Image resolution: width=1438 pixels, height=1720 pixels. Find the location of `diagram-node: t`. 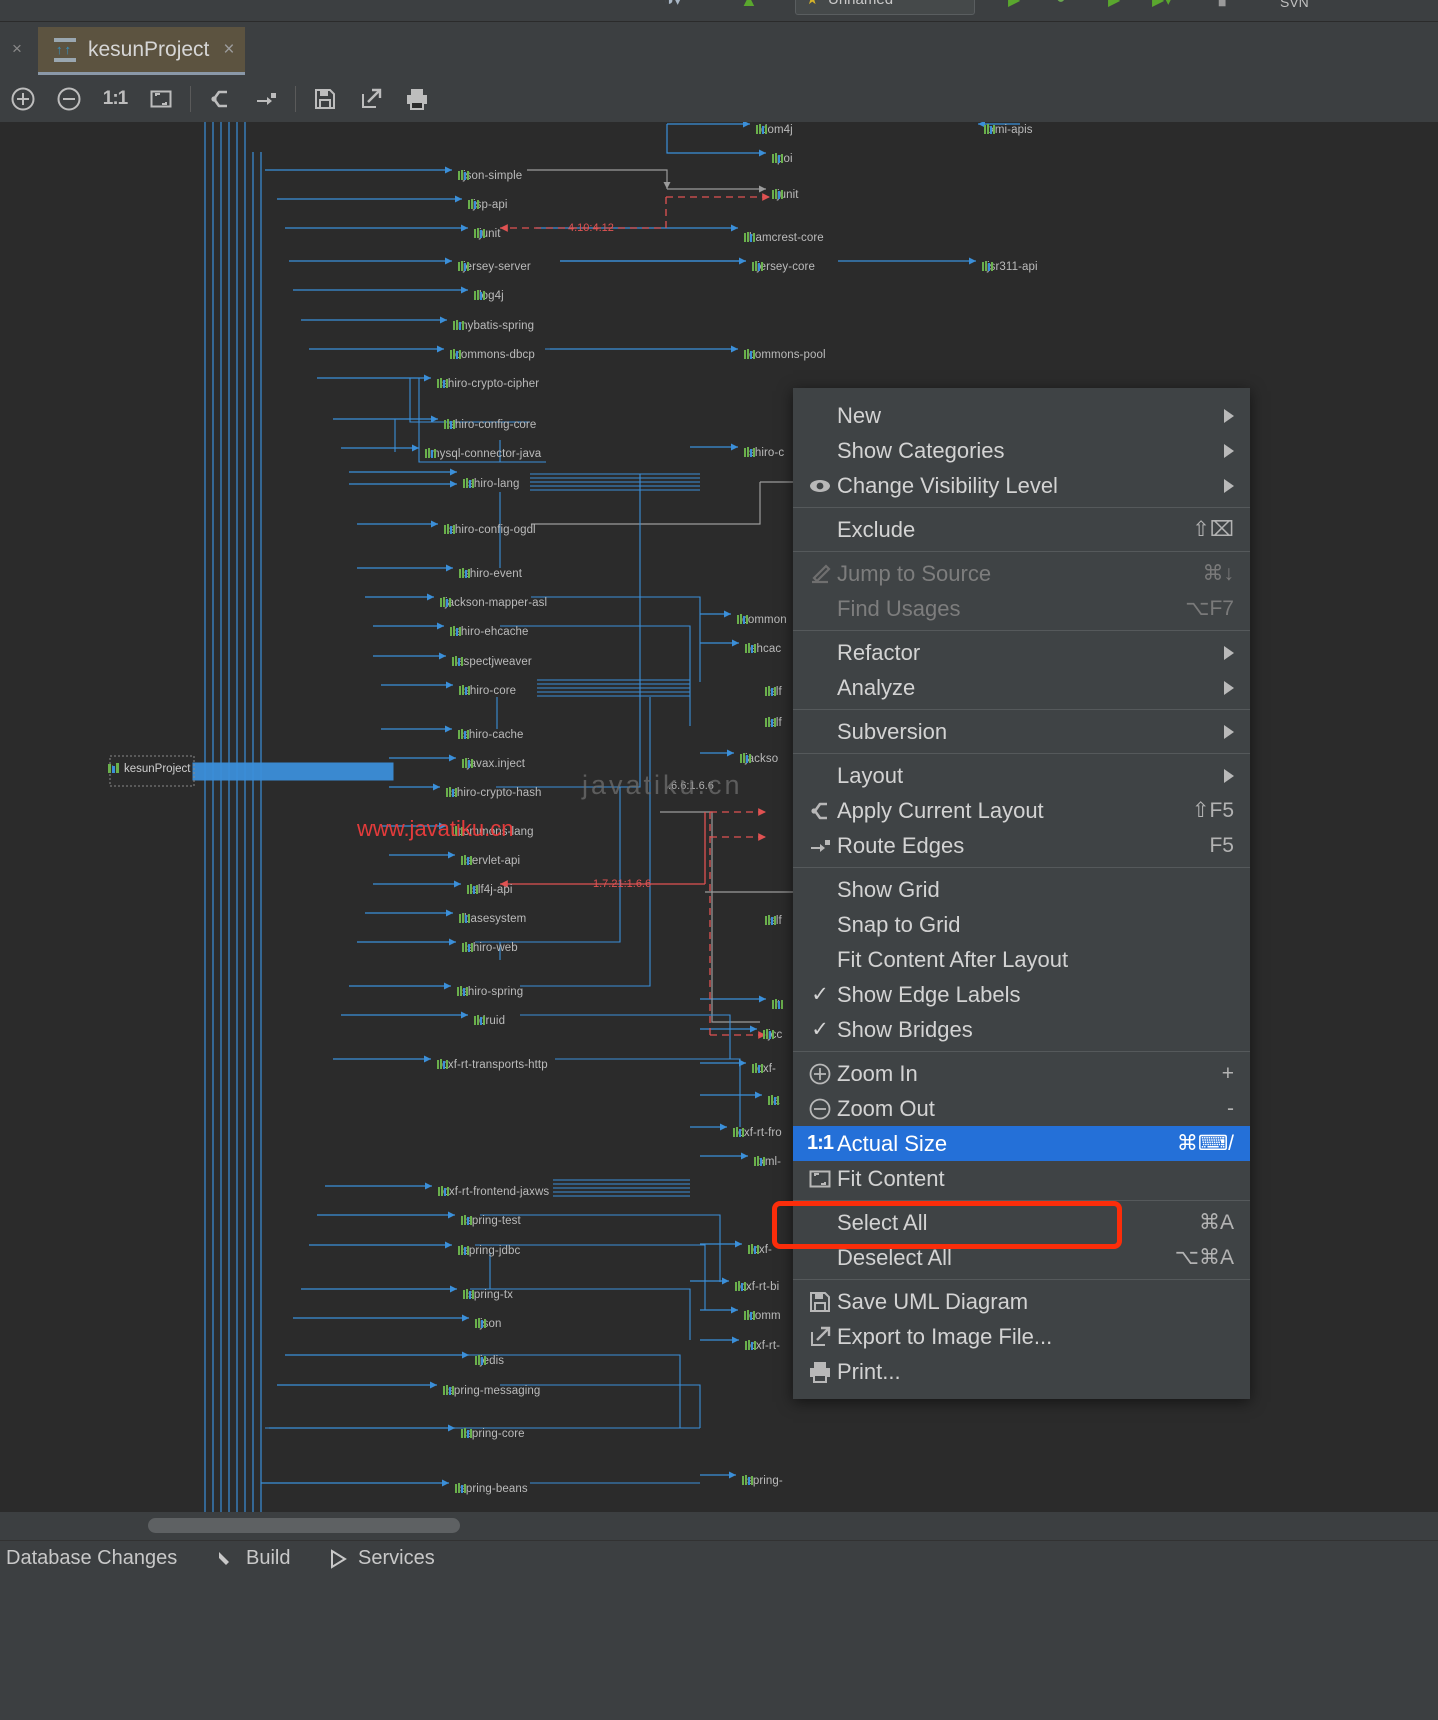

diagram-node: t is located at coordinates (777, 1005).